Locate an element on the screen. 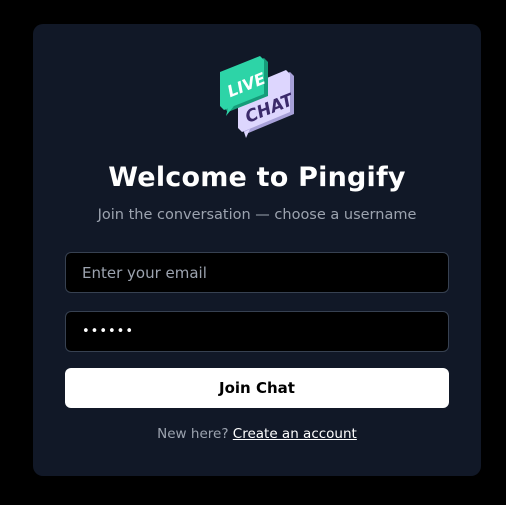 Image resolution: width=506 pixels, height=505 pixels. signup-prompt-text: New here? is located at coordinates (193, 434).